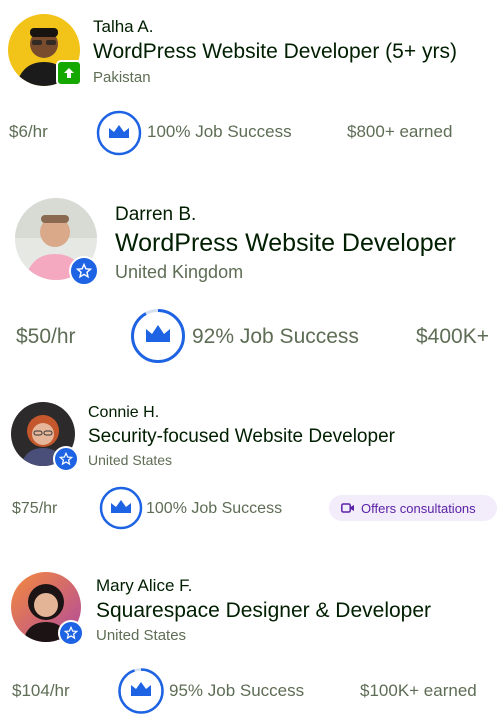 This screenshot has width=500, height=723. I want to click on rising-talent-arrow-icon, so click(69, 73).